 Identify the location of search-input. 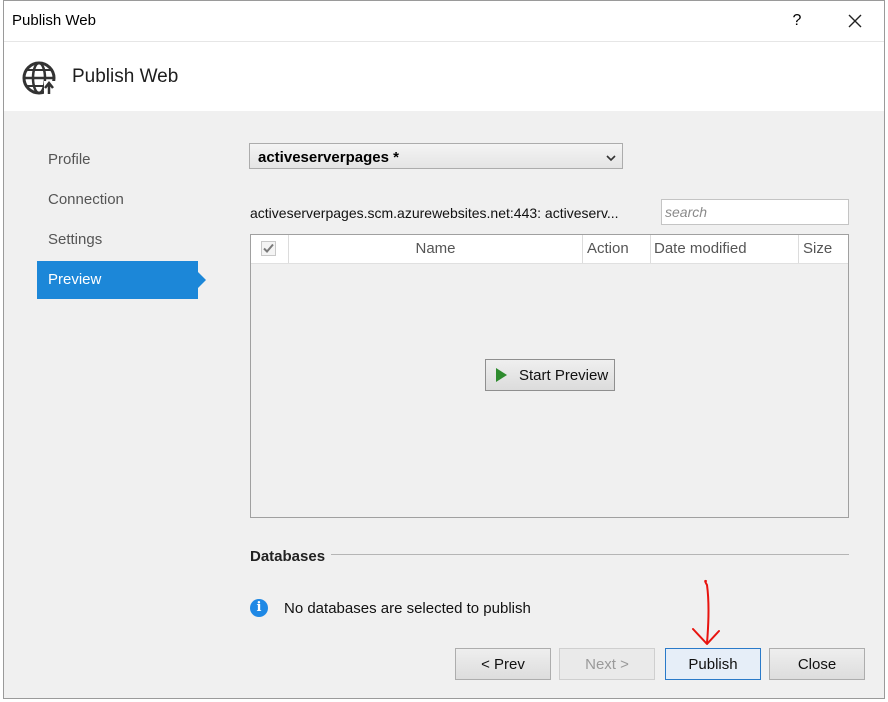
(755, 212).